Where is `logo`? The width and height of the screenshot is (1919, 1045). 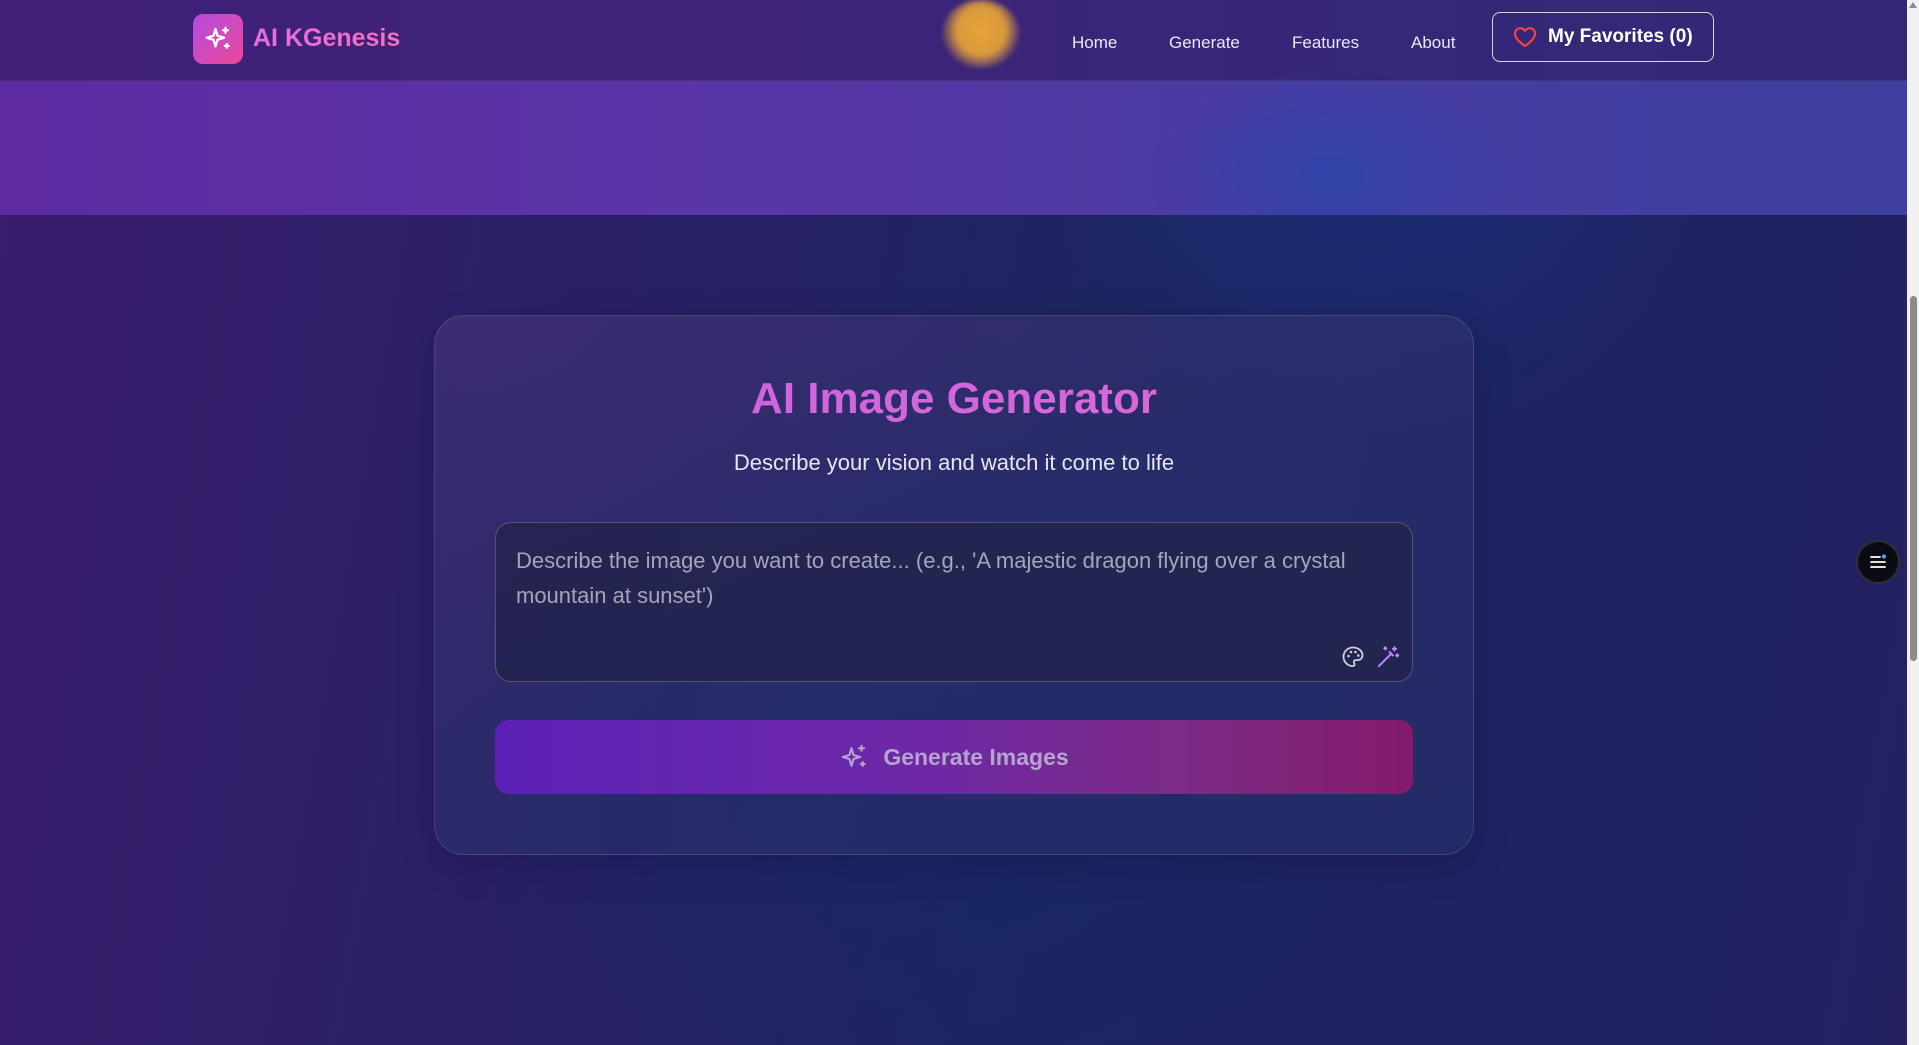 logo is located at coordinates (218, 39).